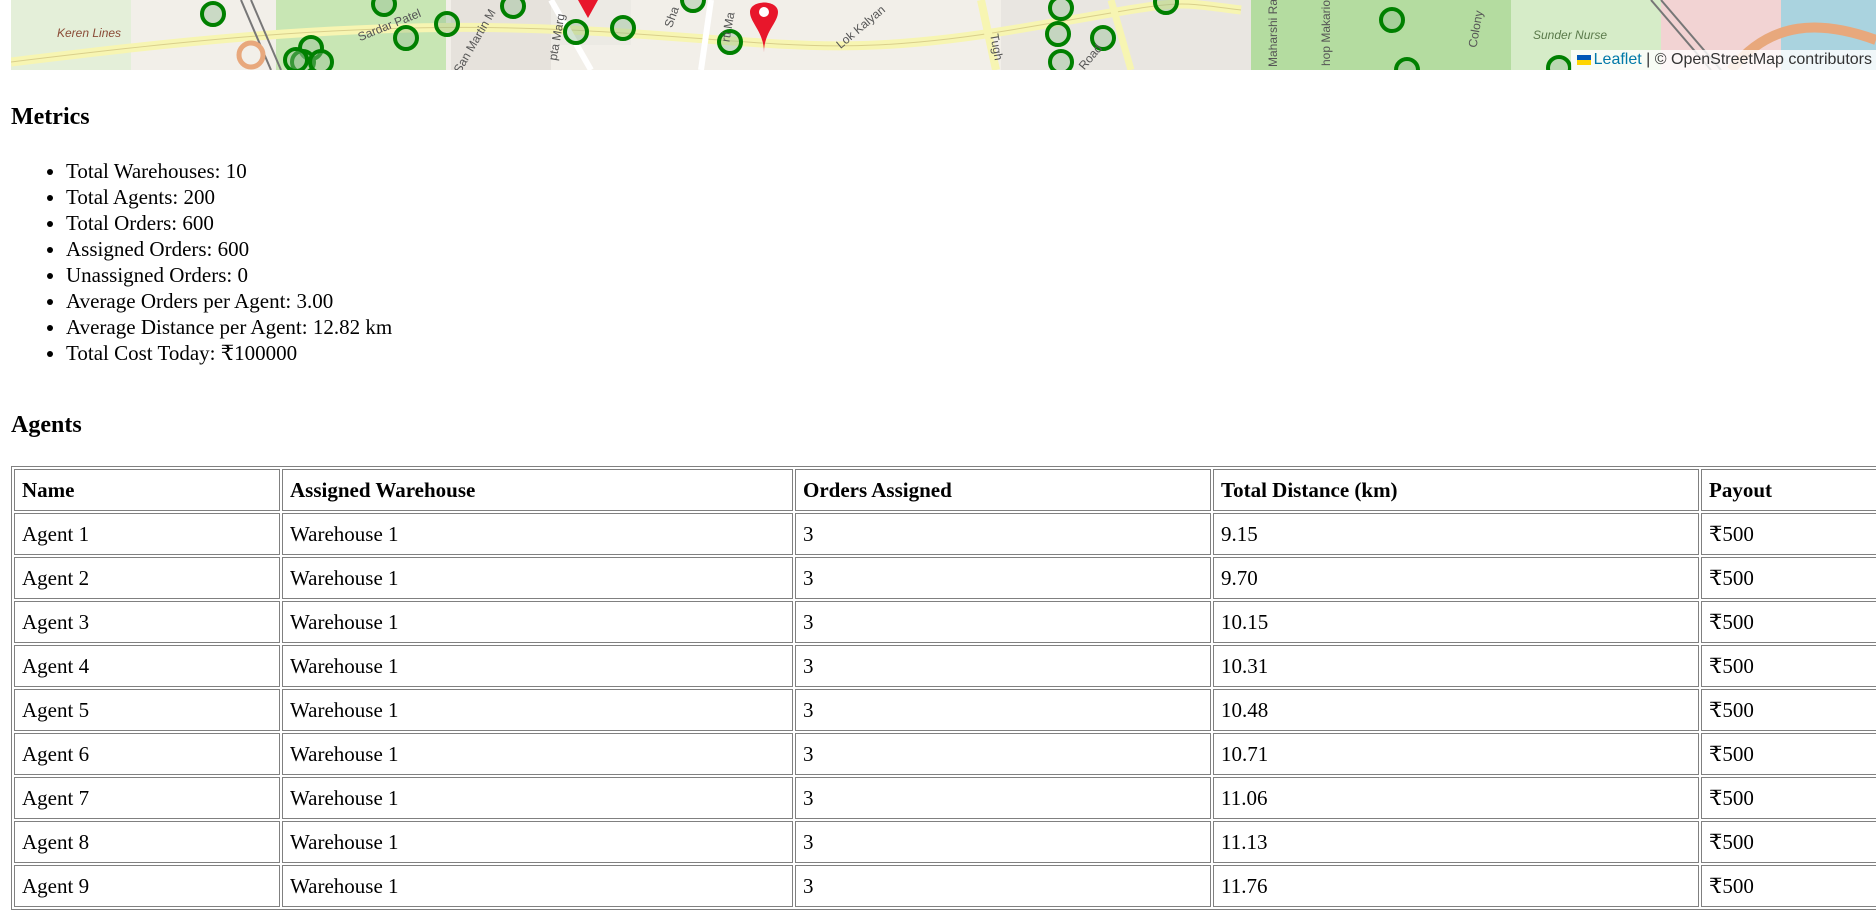 The width and height of the screenshot is (1876, 910). I want to click on metric-total-cost-today: Total Cost Today: ₹100000, so click(229, 353).